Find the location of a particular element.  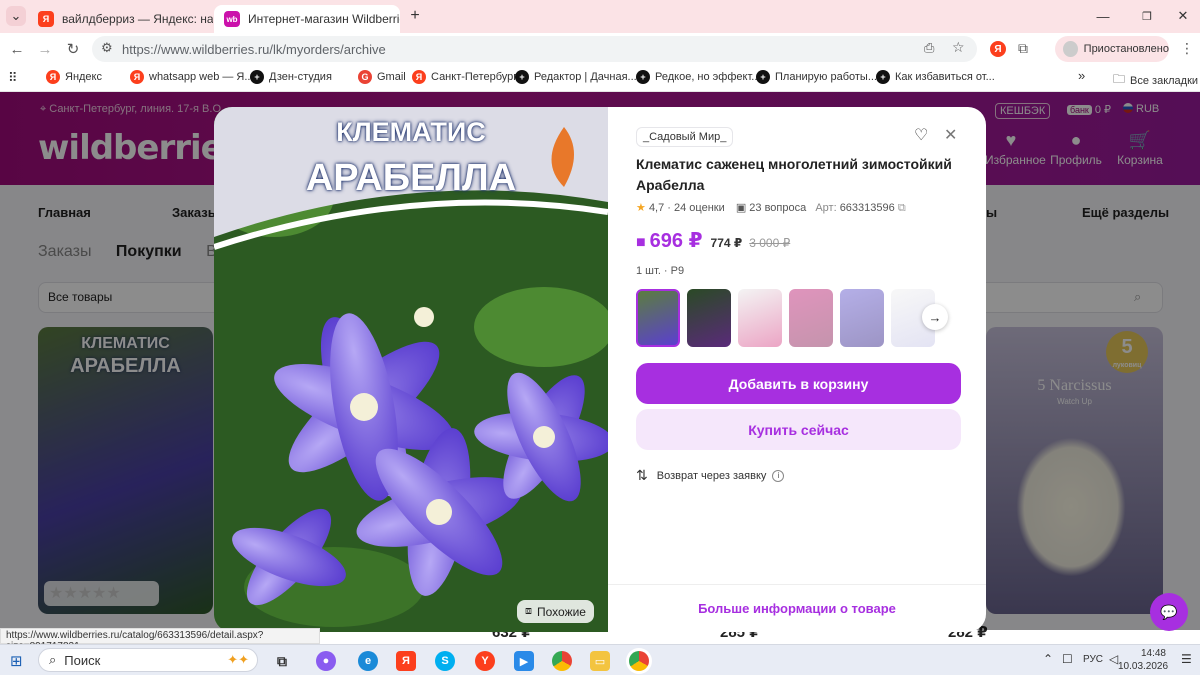

bookmark-item: Я Санкт-Петербург is located at coordinates (464, 77).